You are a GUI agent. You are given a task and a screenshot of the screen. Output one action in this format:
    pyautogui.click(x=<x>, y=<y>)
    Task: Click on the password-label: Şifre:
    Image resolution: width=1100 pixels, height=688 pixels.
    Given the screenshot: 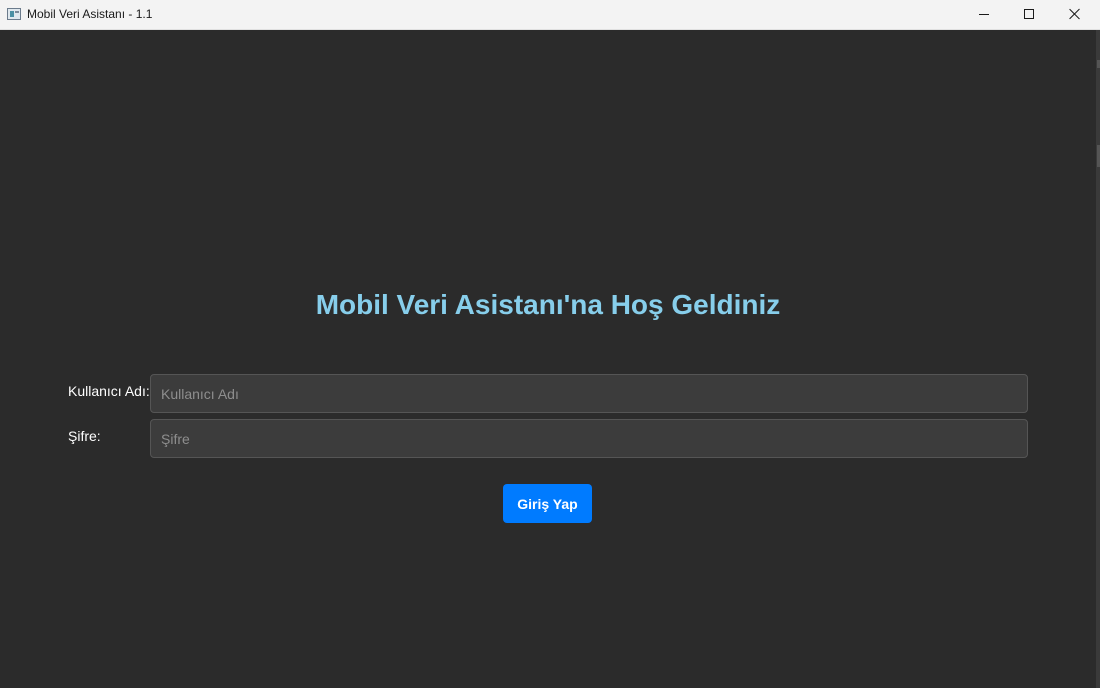 What is the action you would take?
    pyautogui.click(x=84, y=436)
    